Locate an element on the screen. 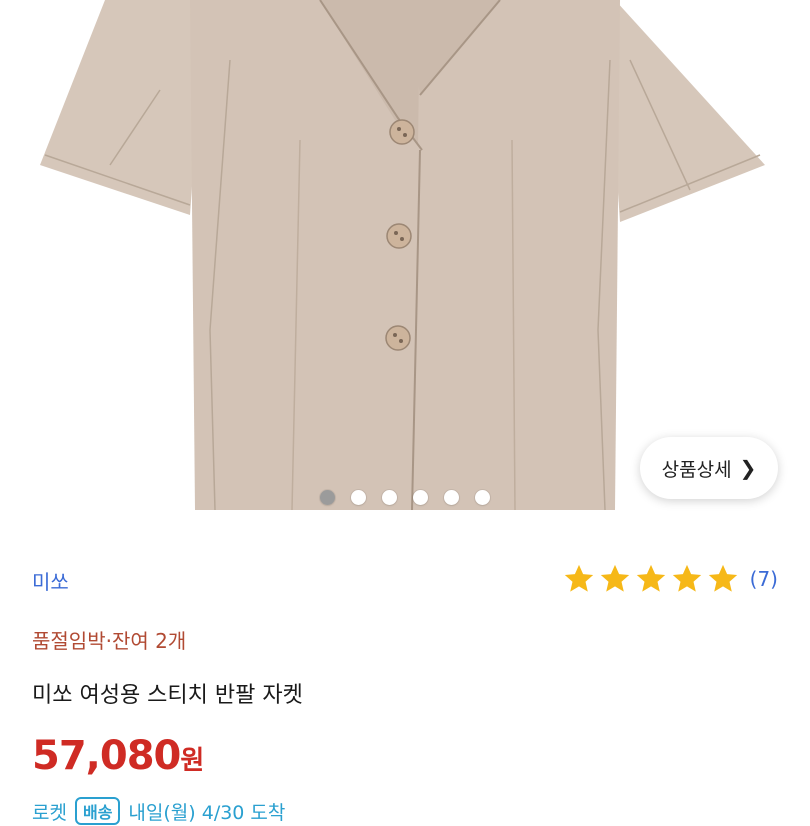 The height and width of the screenshot is (826, 810). product-title: 미쏘 여성용 스티치 반팔 자켓 is located at coordinates (167, 695).